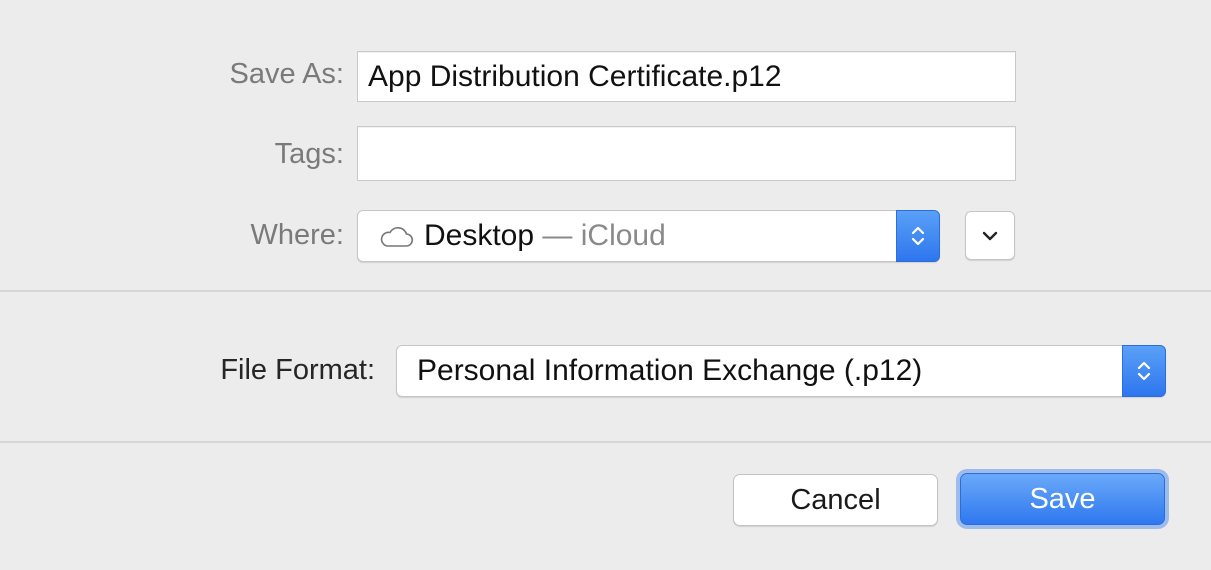  I want to click on where-popup: Desktop — iCloud, so click(648, 236).